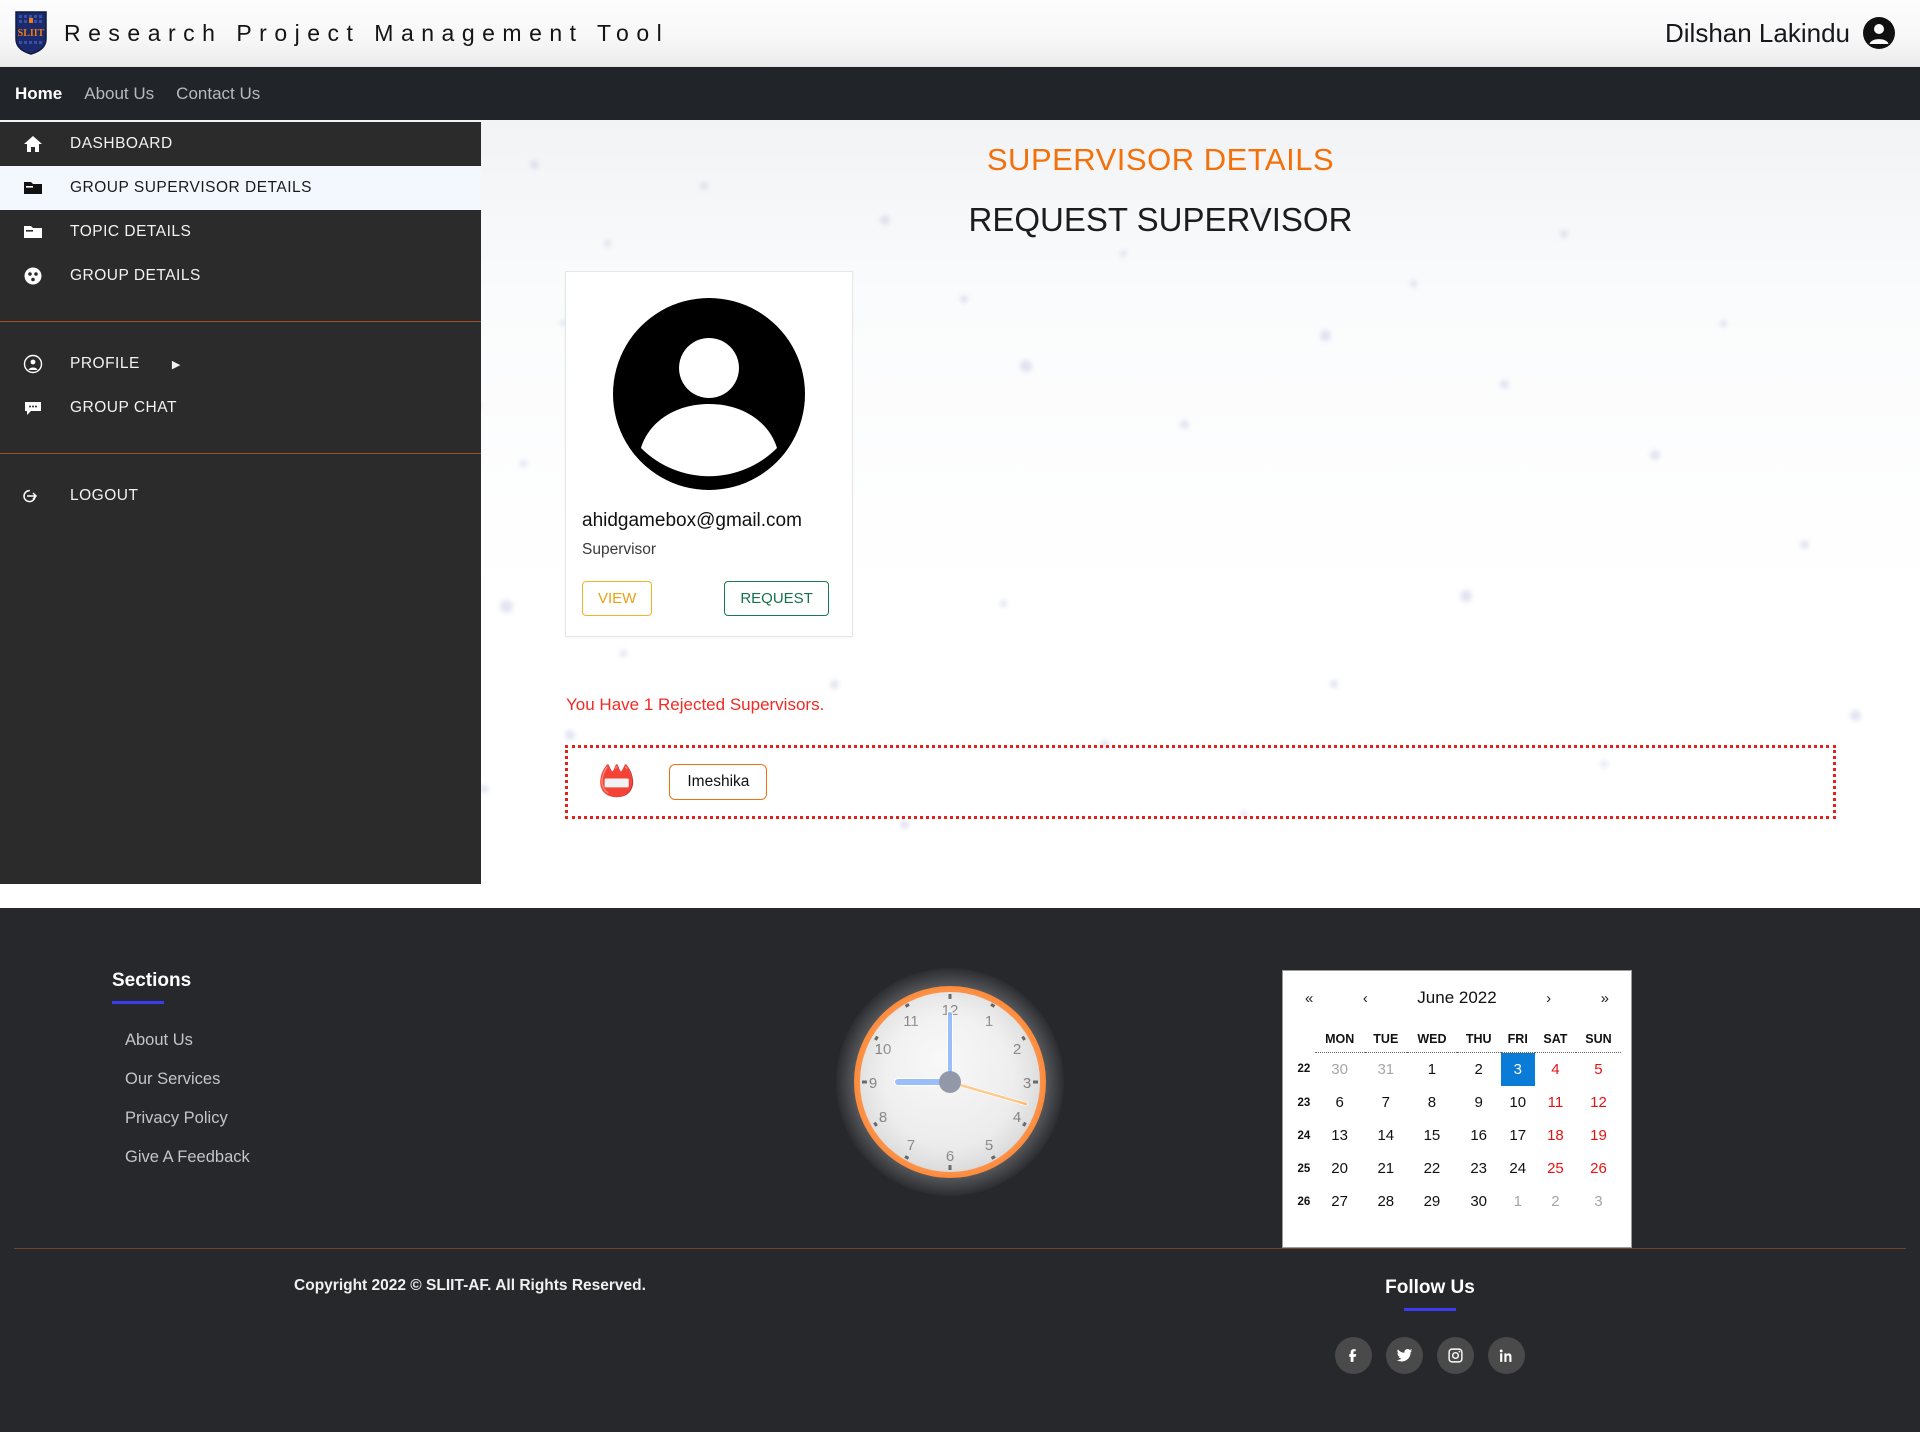 This screenshot has height=1432, width=1920. Describe the element at coordinates (1598, 1201) in the screenshot. I see `calendar-day: 3` at that location.